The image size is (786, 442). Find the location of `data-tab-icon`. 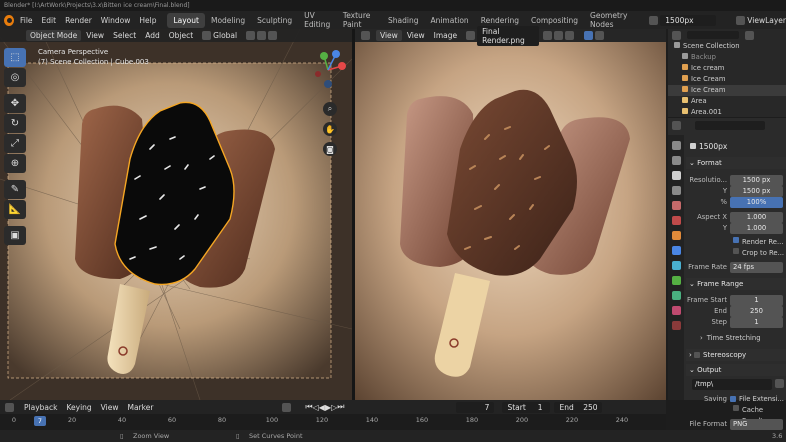

data-tab-icon is located at coordinates (676, 295).